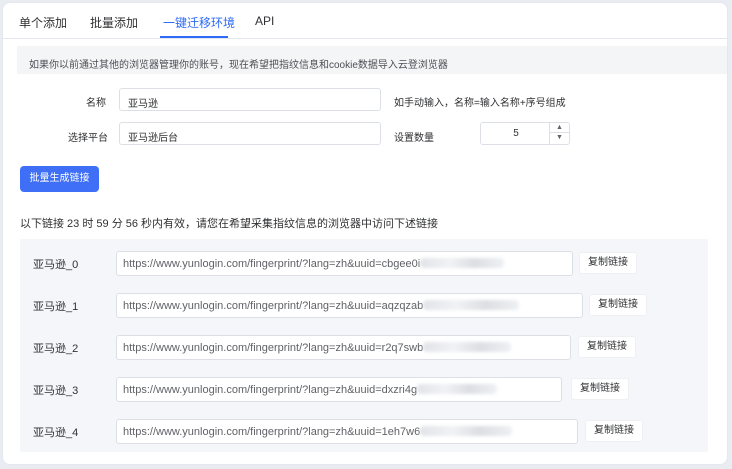  What do you see at coordinates (250, 99) in the screenshot?
I see `name-input: 亚马逊` at bounding box center [250, 99].